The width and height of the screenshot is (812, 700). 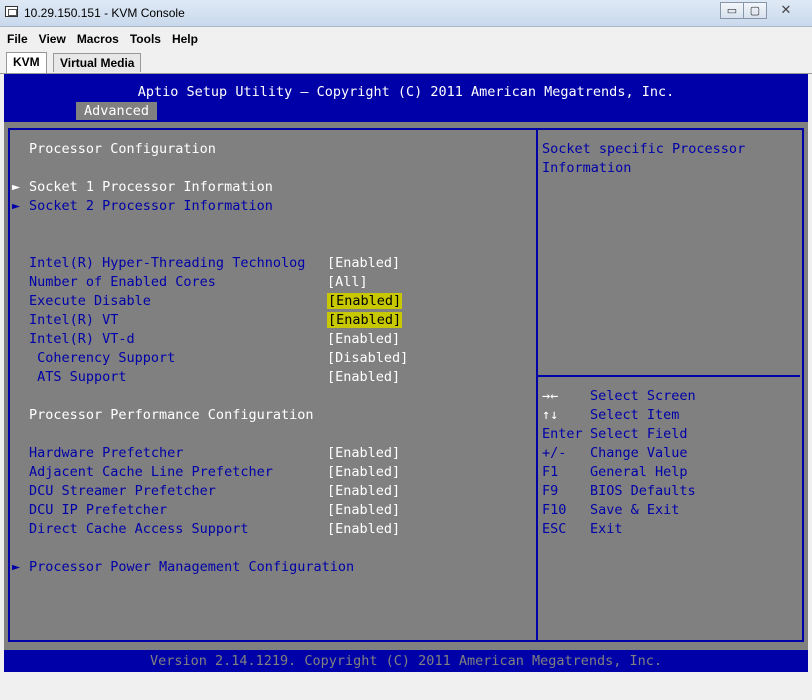 What do you see at coordinates (171, 415) in the screenshot?
I see `perf-section-title: Processor Performance Configuration` at bounding box center [171, 415].